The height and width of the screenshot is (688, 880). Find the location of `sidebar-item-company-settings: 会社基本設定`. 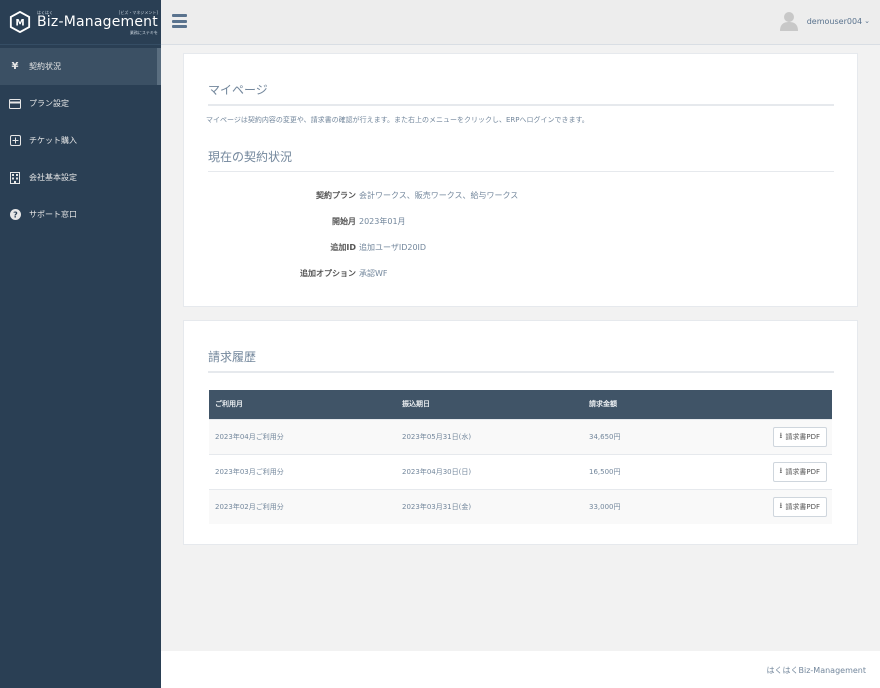

sidebar-item-company-settings: 会社基本設定 is located at coordinates (80, 177).